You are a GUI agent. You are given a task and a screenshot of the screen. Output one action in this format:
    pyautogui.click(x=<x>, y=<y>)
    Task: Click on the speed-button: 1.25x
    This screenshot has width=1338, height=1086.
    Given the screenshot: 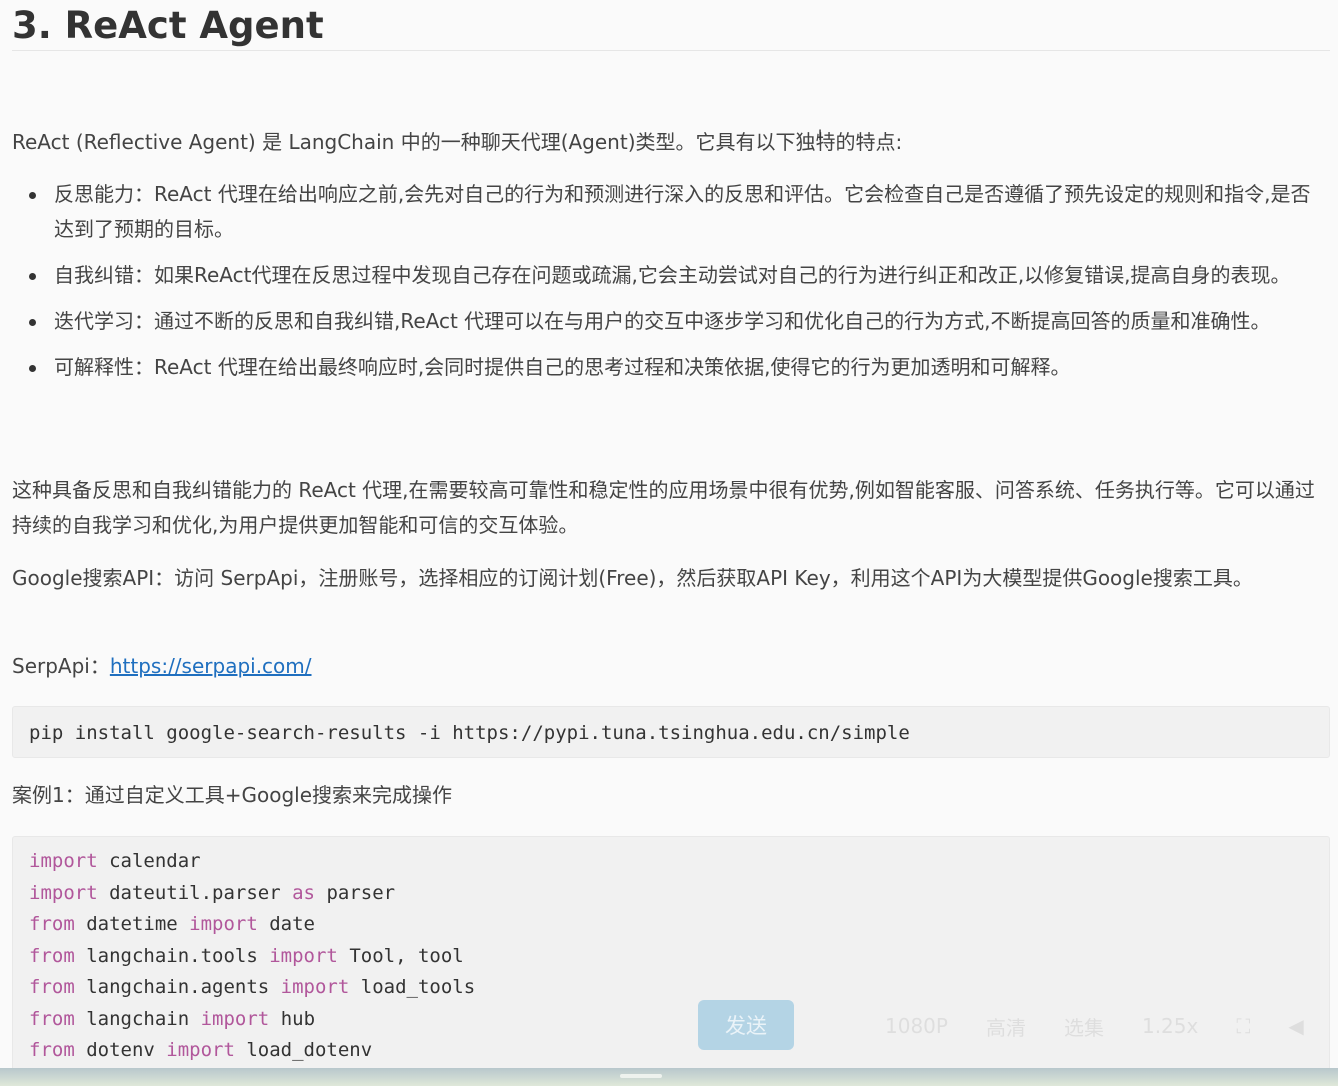 What is the action you would take?
    pyautogui.click(x=1170, y=1026)
    